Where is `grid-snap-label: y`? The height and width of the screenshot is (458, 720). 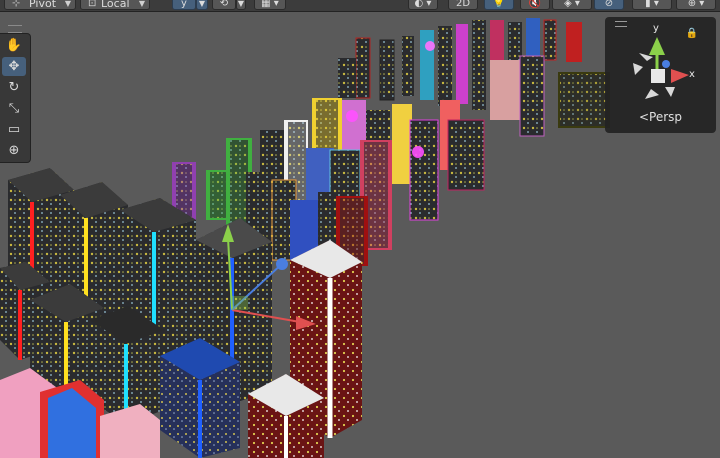 grid-snap-label: y is located at coordinates (184, 4).